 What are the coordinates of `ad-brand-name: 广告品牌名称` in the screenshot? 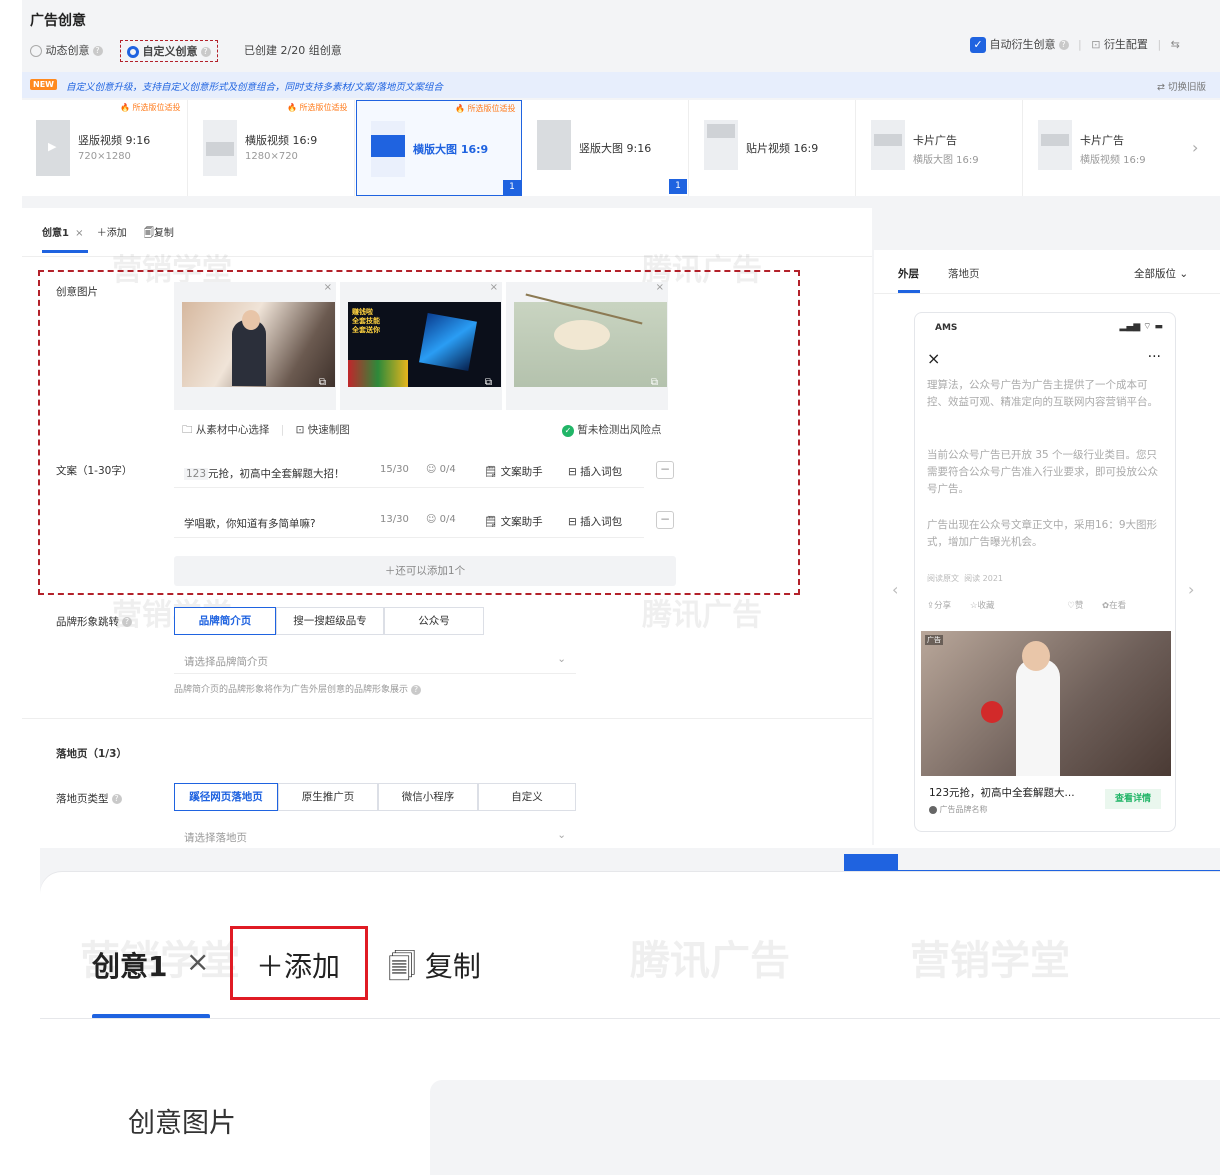 It's located at (963, 809).